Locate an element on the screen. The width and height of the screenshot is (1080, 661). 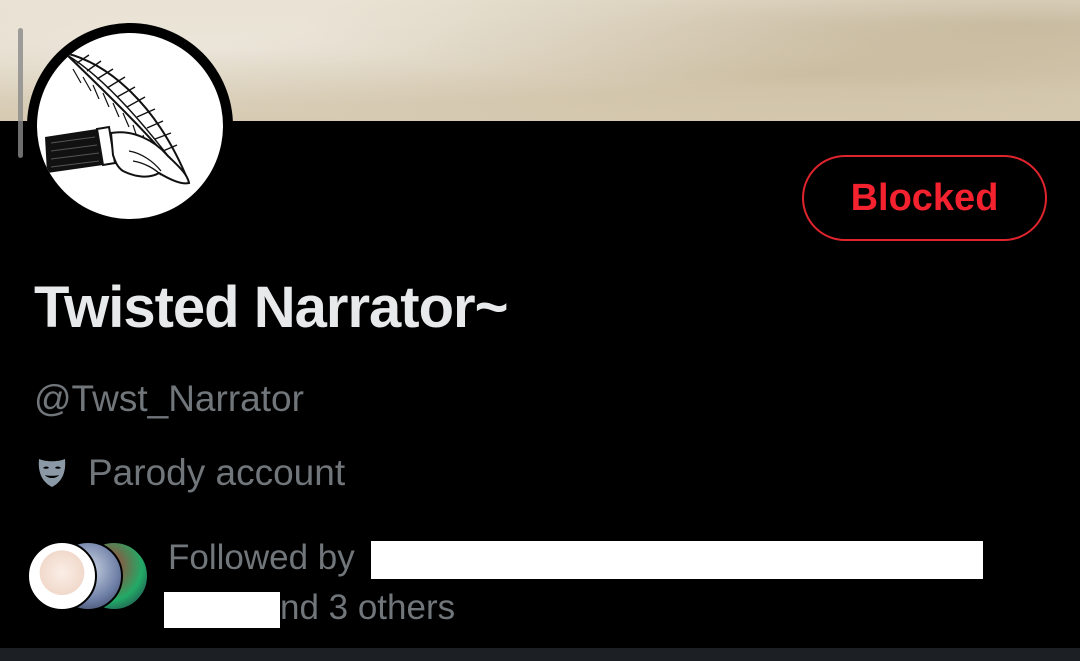
theater-mask-icon is located at coordinates (52, 473).